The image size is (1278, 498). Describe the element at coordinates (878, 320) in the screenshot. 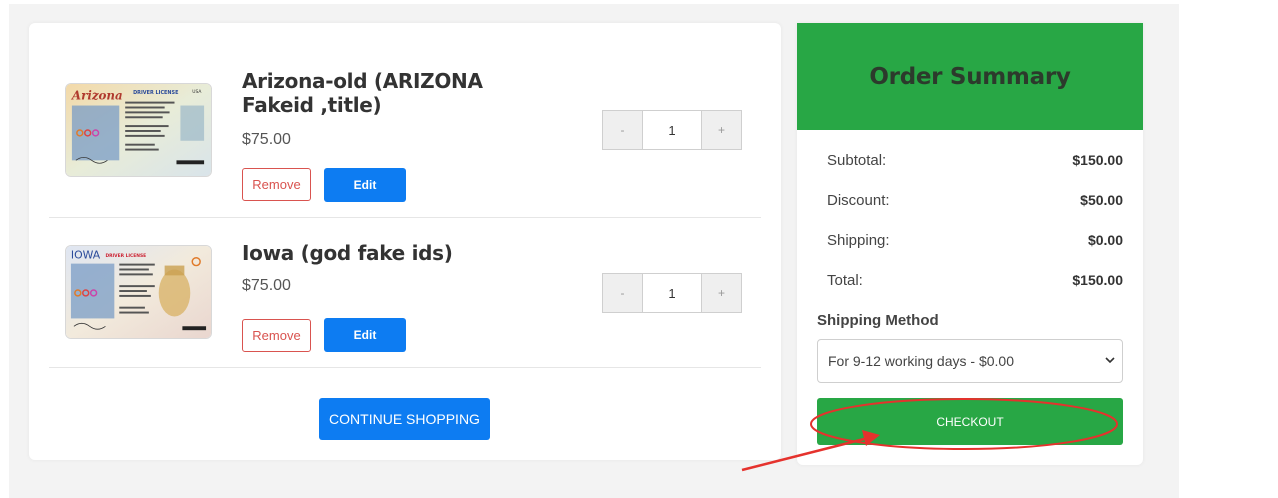

I see `shipping-method-label: Shipping Method` at that location.